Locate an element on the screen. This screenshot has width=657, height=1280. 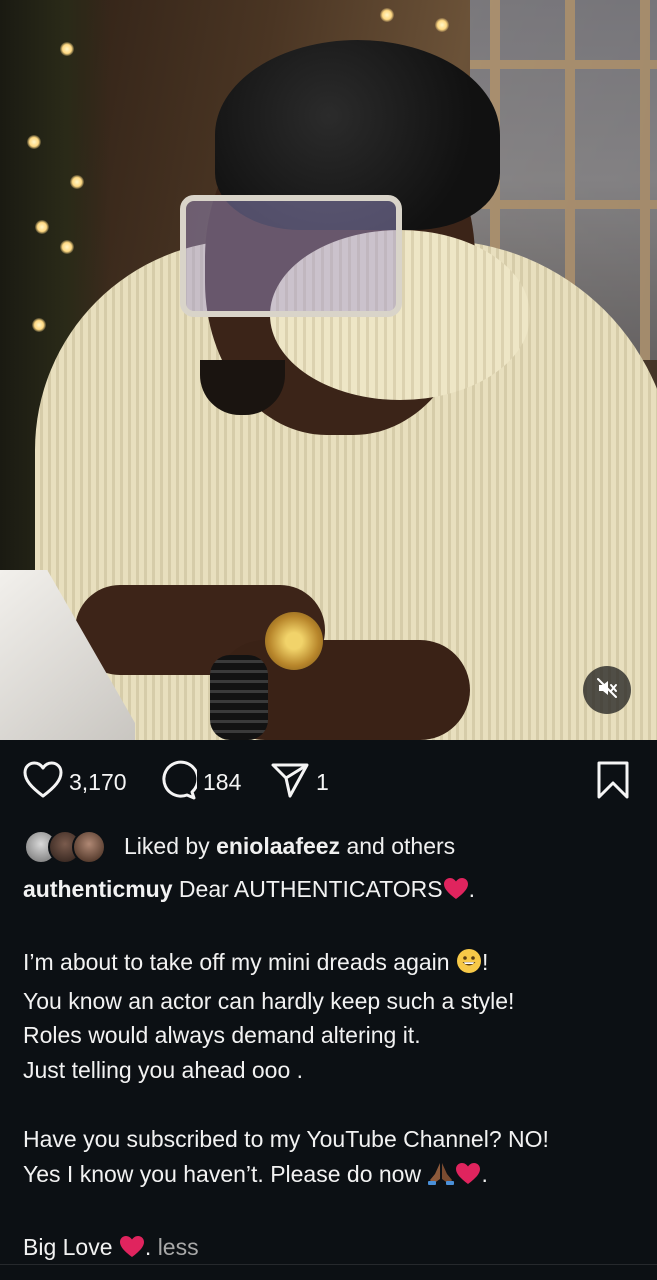
caption-text: ! is located at coordinates (485, 962).